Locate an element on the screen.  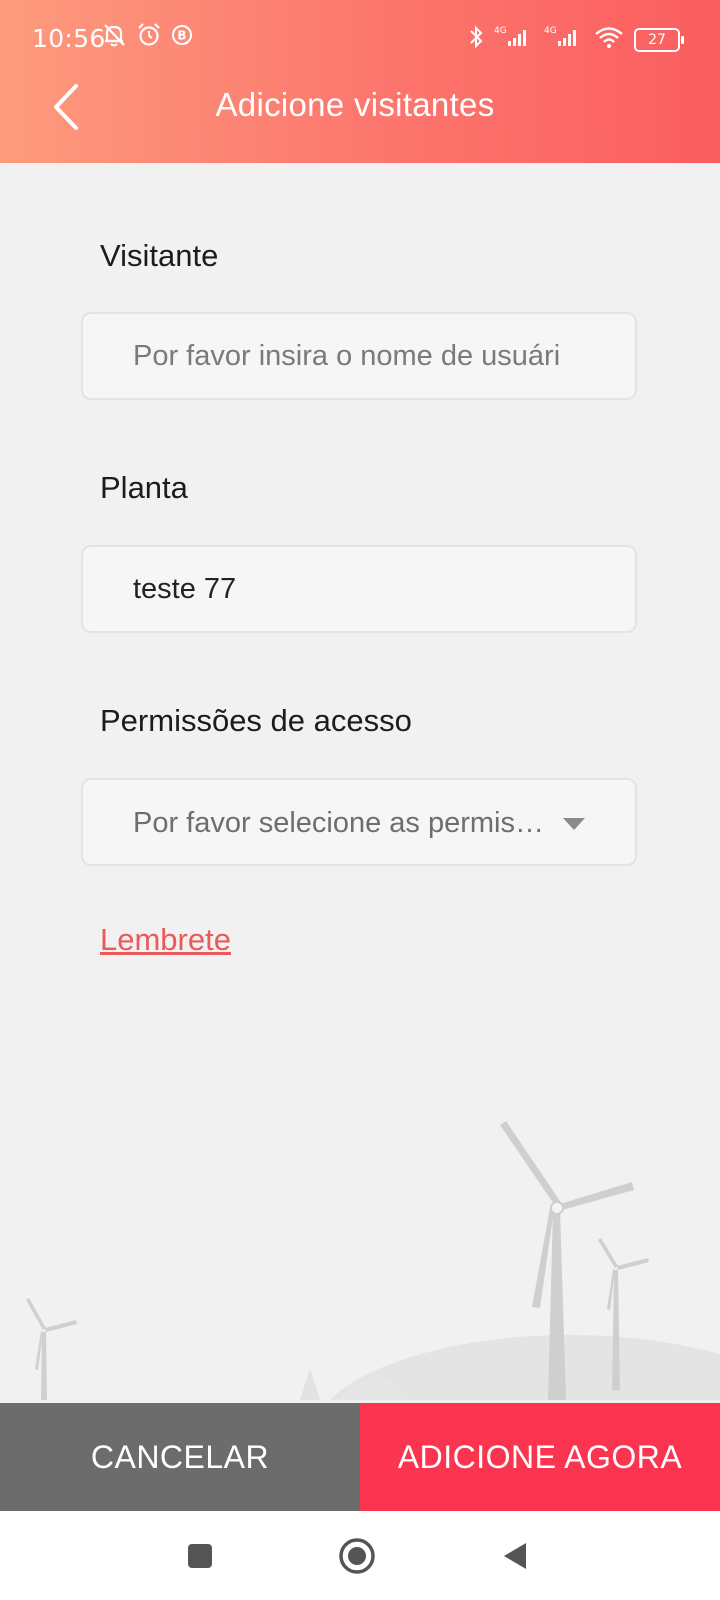
reminder-link: Lembrete is located at coordinates (165, 940).